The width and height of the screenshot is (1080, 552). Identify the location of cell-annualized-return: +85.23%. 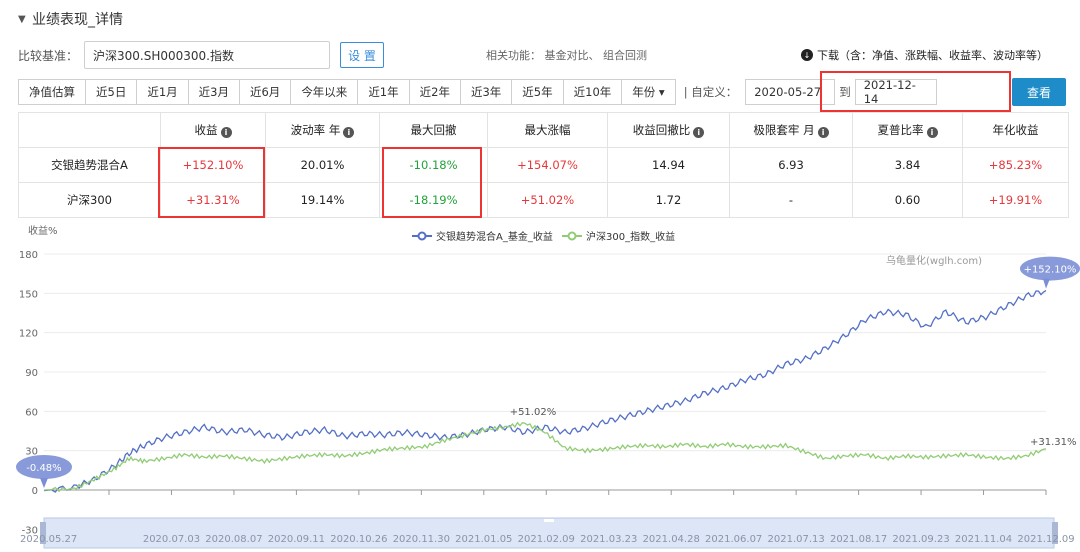
(1015, 165).